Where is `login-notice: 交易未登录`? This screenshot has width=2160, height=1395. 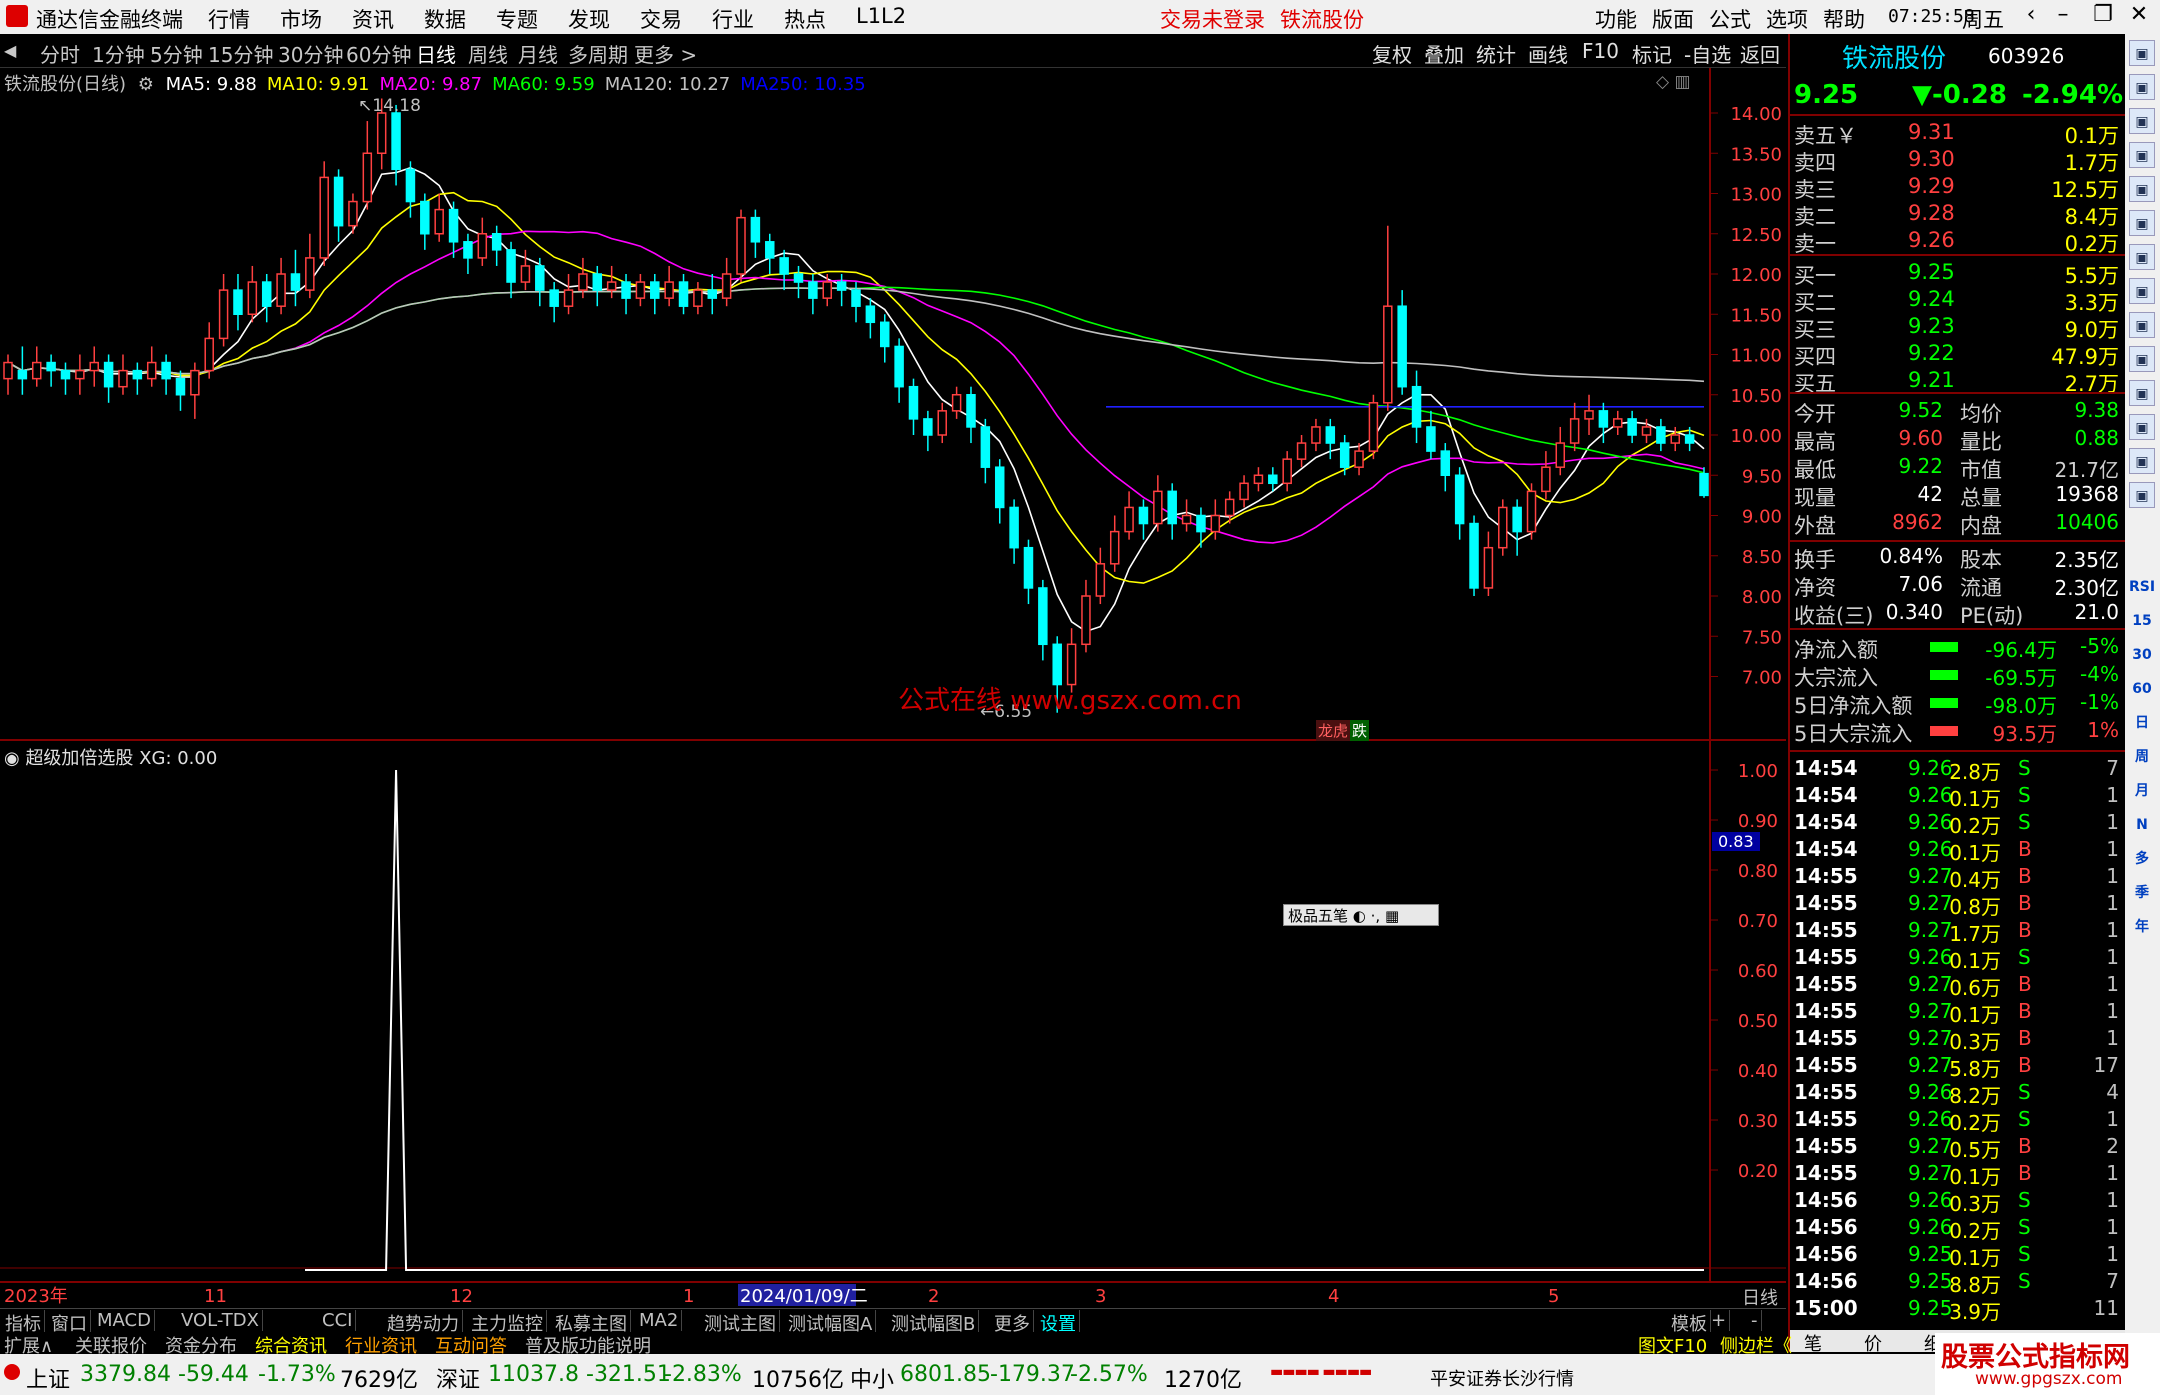
login-notice: 交易未登录 is located at coordinates (1212, 19).